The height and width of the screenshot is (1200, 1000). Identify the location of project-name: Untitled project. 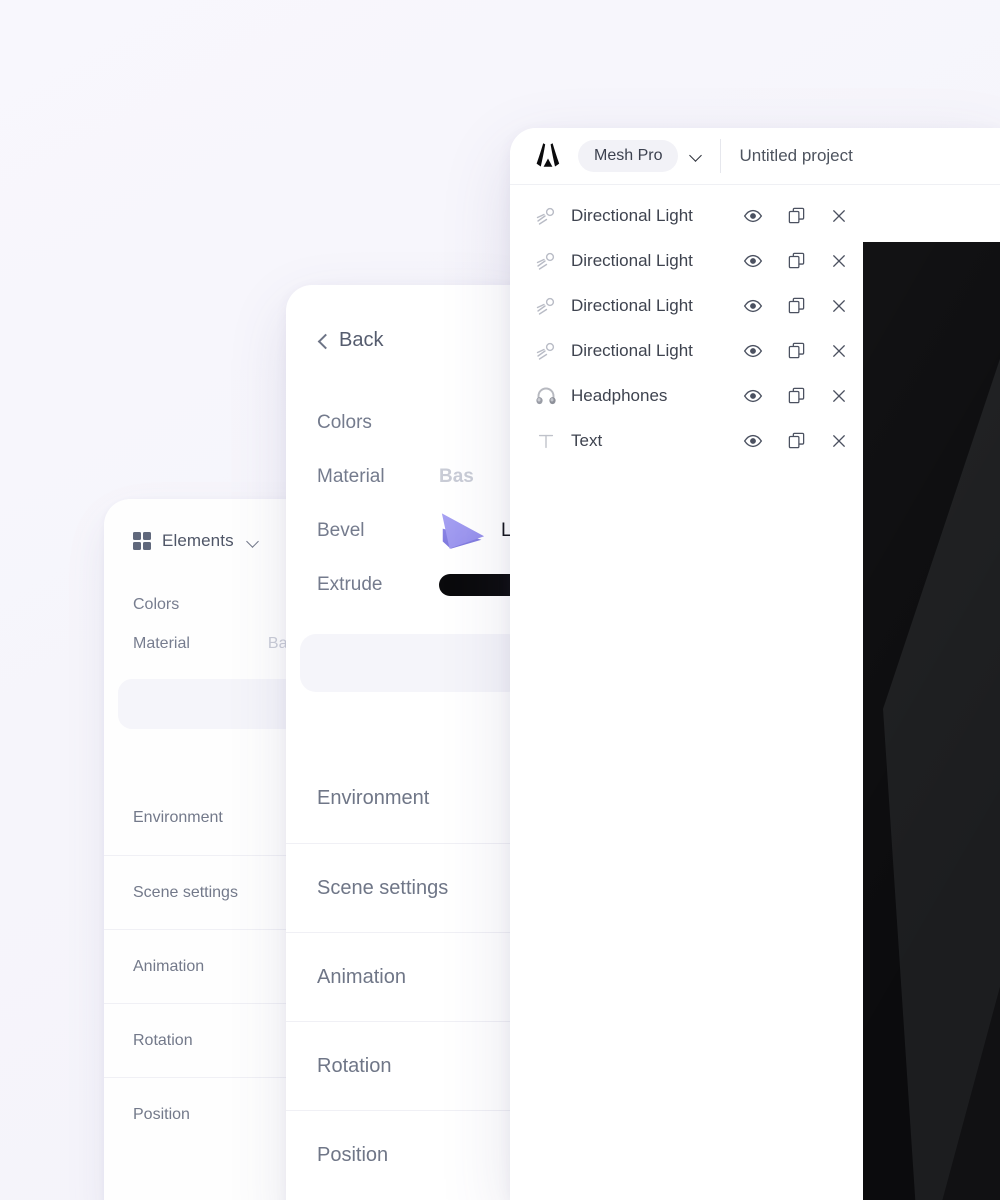
(795, 156).